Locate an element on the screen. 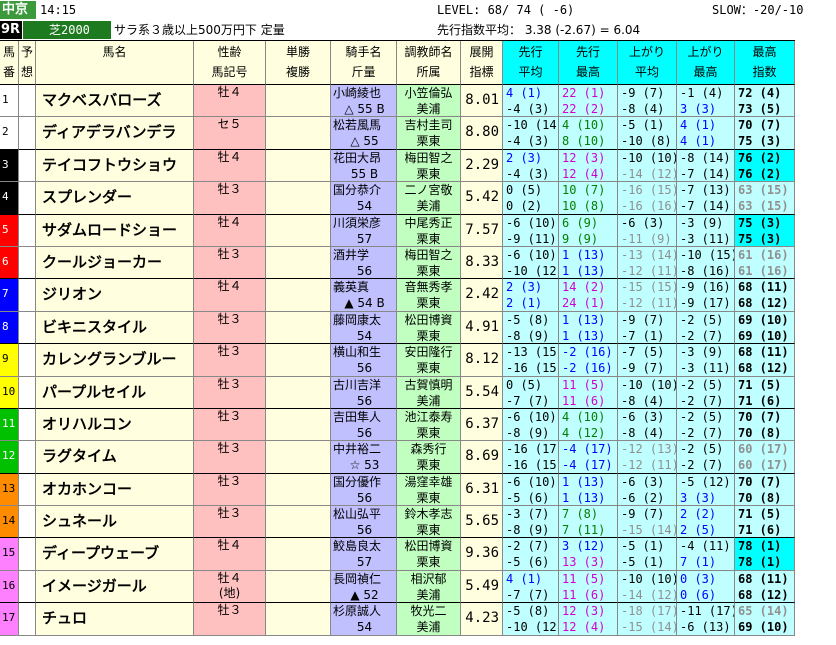  last-average: -15 (15) -12 (11) is located at coordinates (647, 295).